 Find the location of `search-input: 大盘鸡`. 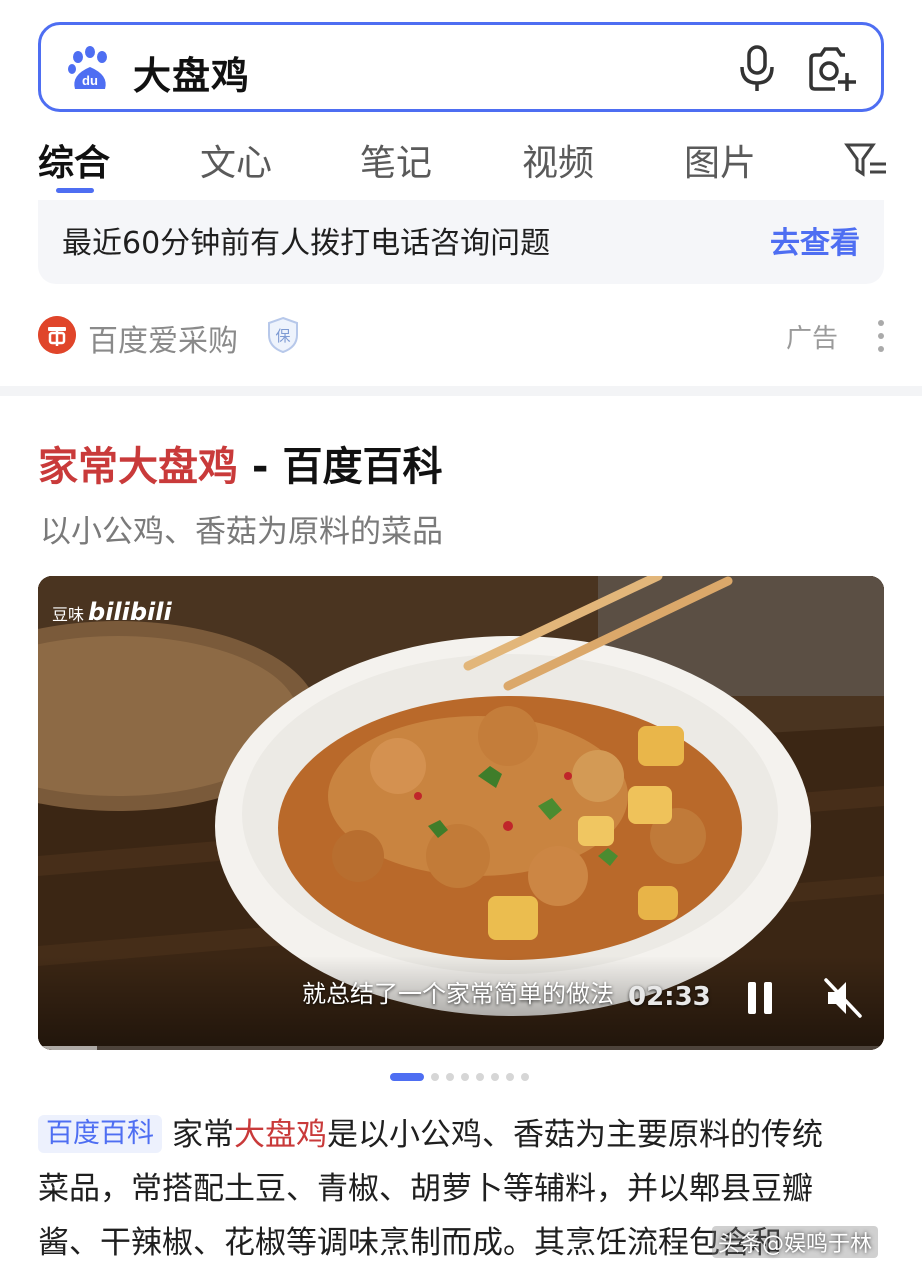

search-input: 大盘鸡 is located at coordinates (191, 72).